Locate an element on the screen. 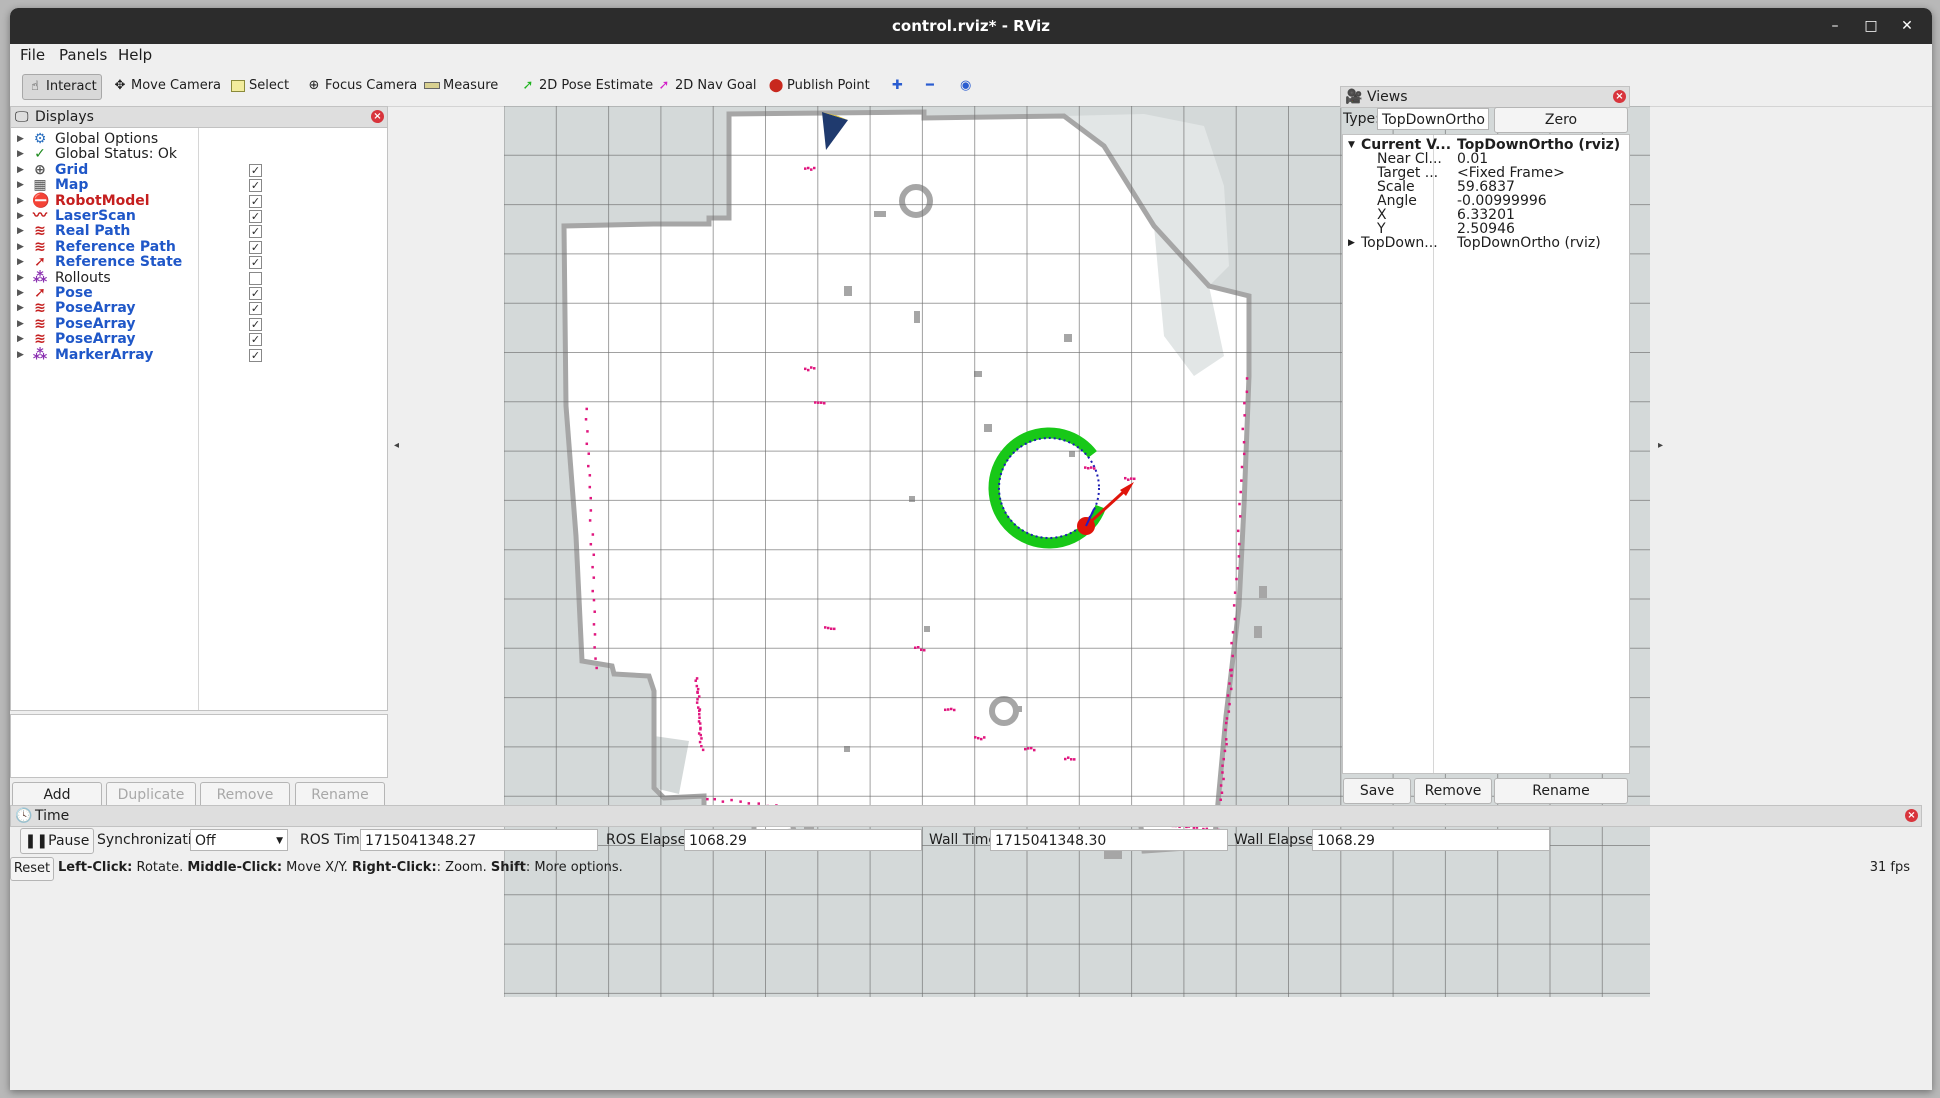  tool-measure: Measure is located at coordinates (461, 86).